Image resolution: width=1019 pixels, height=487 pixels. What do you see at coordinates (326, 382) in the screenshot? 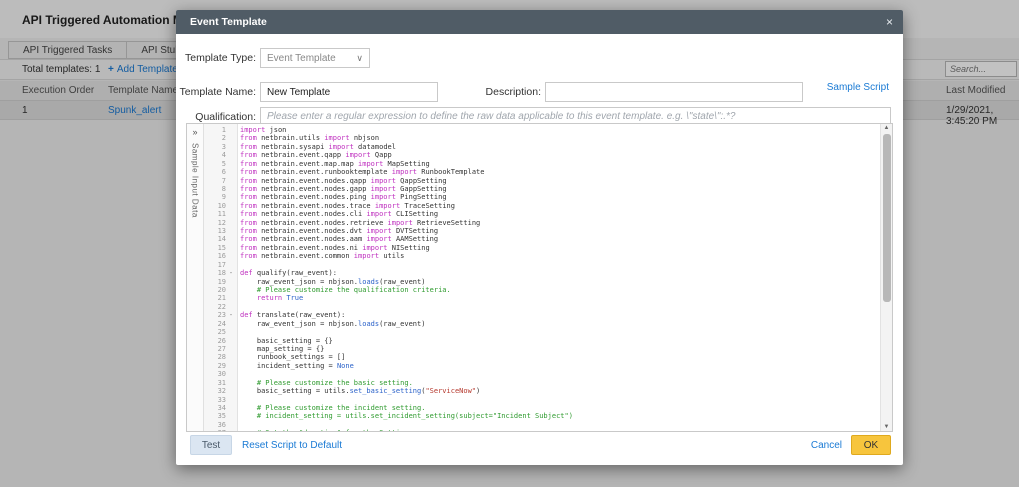
I see `code-line: # Please customize the basic setting.` at bounding box center [326, 382].